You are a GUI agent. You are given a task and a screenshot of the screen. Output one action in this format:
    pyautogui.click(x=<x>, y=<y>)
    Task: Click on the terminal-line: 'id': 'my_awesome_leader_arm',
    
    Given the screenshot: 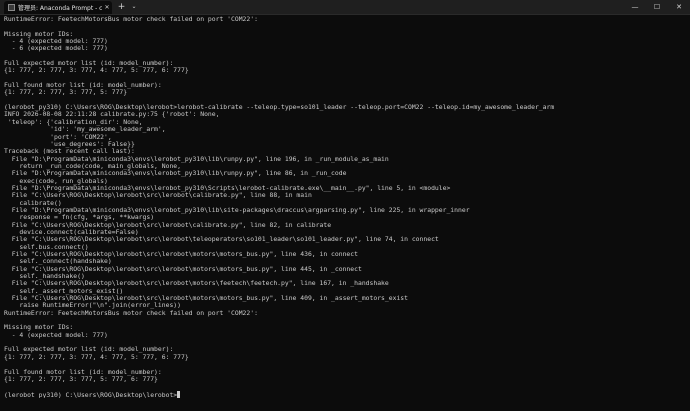 What is the action you would take?
    pyautogui.click(x=85, y=130)
    